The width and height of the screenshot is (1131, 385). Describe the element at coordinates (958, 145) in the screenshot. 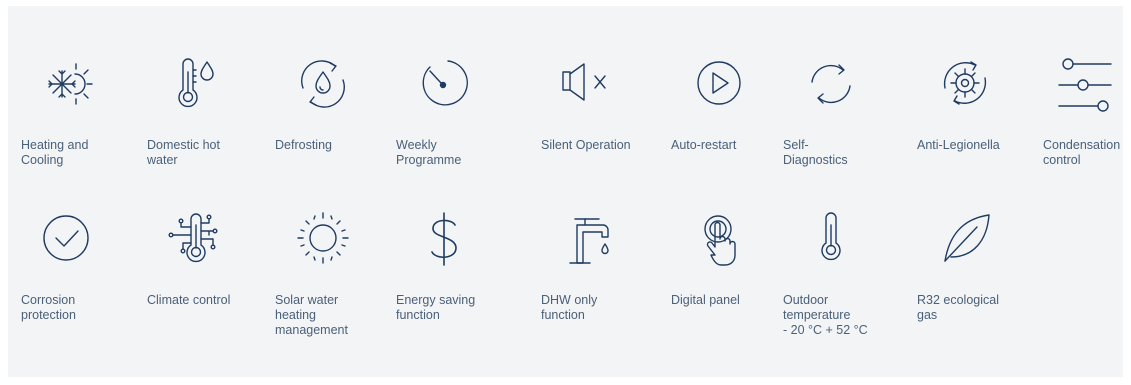

I see `feature-label: Anti-Legionella` at that location.